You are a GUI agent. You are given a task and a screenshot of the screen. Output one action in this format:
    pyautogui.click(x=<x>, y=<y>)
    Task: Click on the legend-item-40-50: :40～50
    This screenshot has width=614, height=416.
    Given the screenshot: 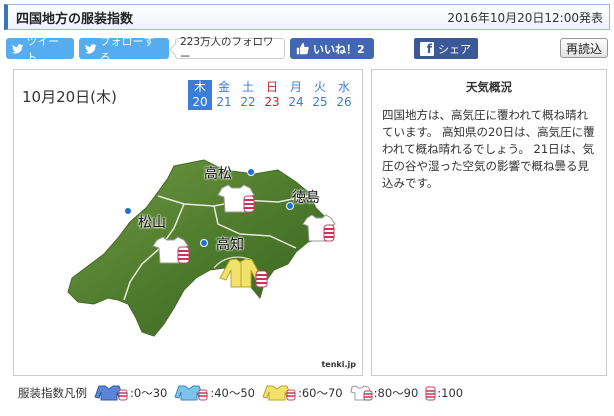 What is the action you would take?
    pyautogui.click(x=214, y=393)
    